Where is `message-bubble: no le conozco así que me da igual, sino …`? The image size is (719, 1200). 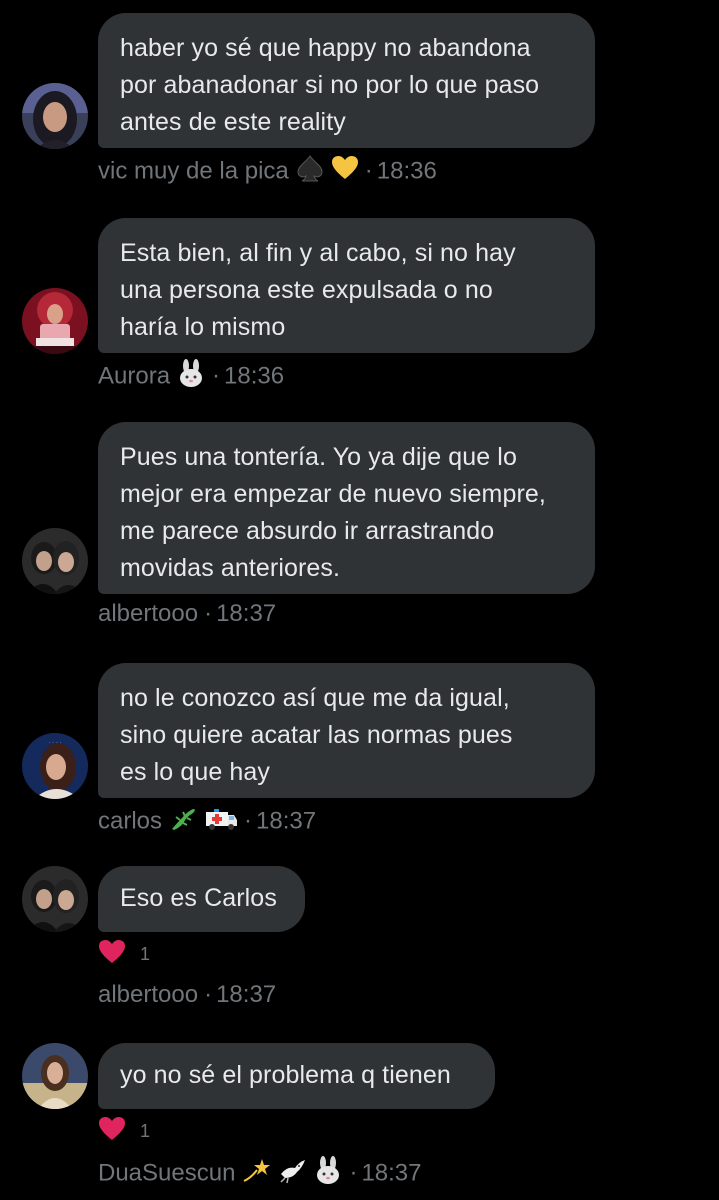 message-bubble: no le conozco así que me da igual, sino … is located at coordinates (346, 730).